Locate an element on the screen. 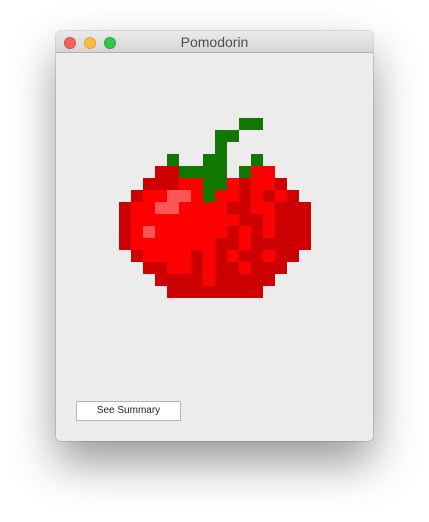 The image size is (429, 522). window-title: Pomodorin is located at coordinates (214, 42).